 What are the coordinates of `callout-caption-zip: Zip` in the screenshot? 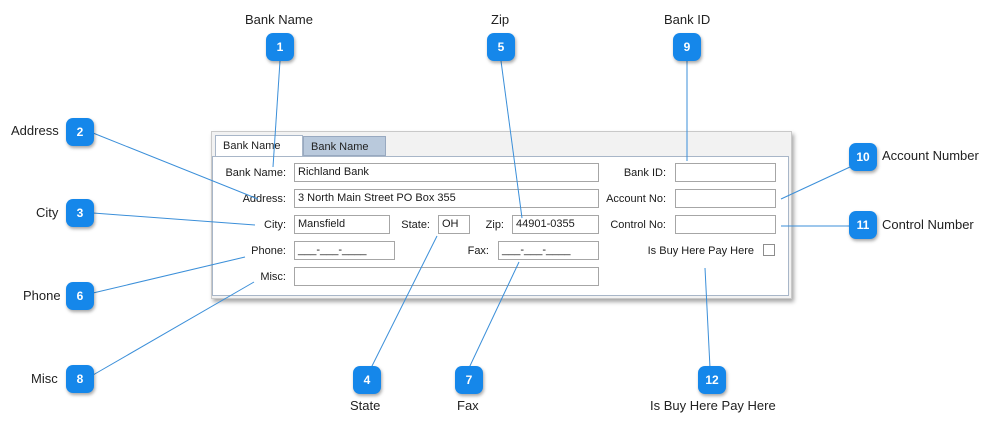 It's located at (500, 19).